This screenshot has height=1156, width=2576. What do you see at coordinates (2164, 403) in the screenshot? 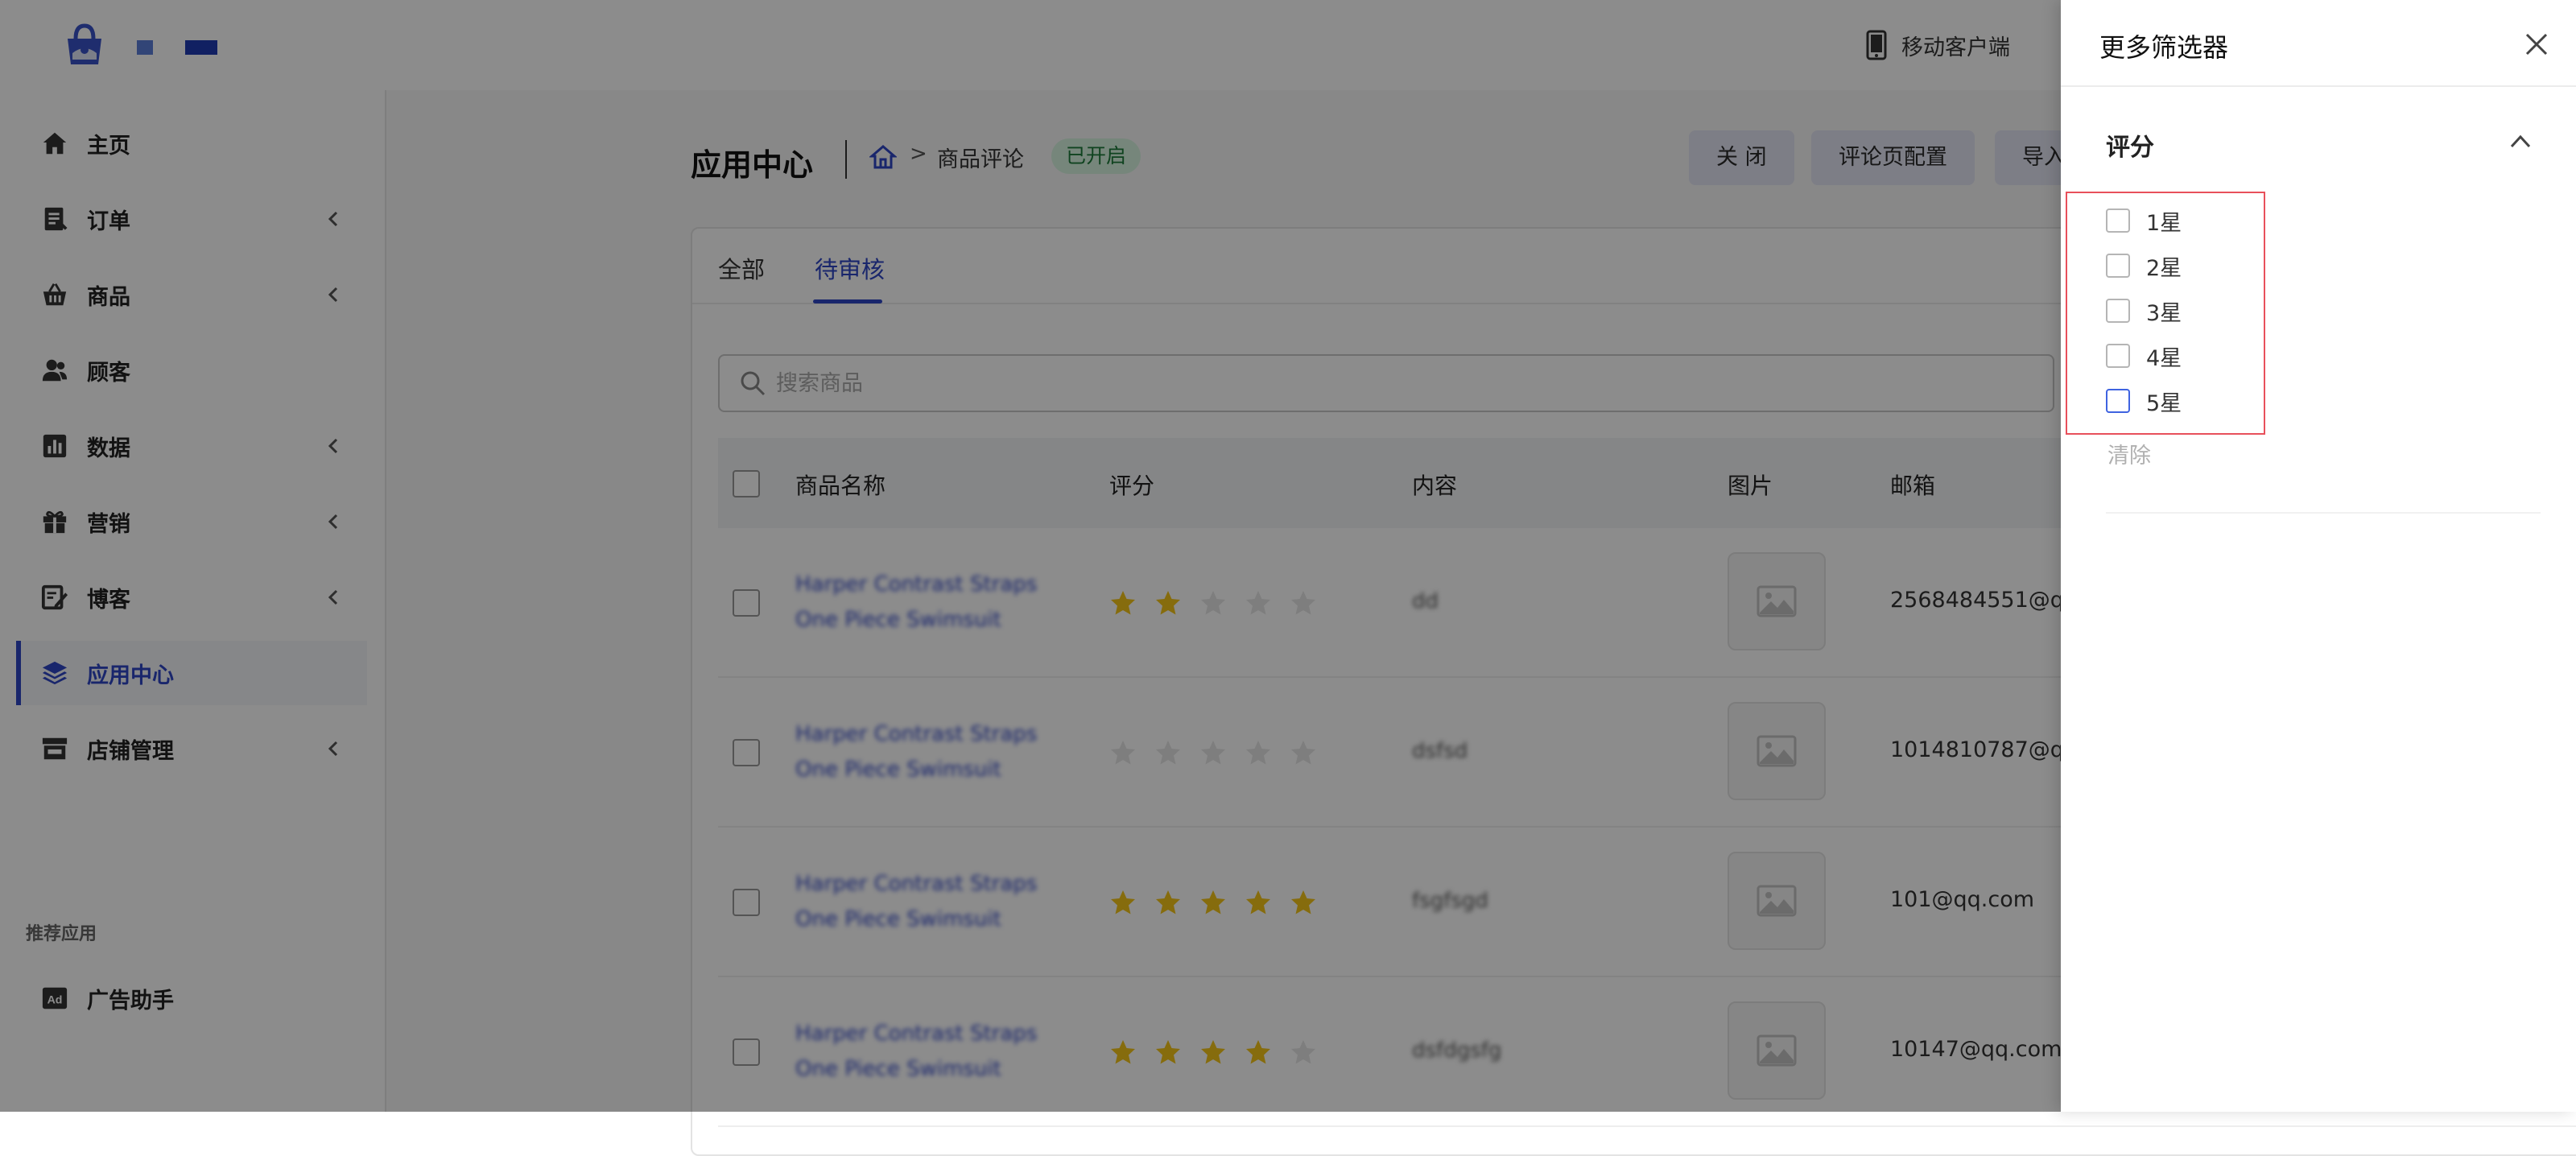
I see `rating-option-label: 5星` at bounding box center [2164, 403].